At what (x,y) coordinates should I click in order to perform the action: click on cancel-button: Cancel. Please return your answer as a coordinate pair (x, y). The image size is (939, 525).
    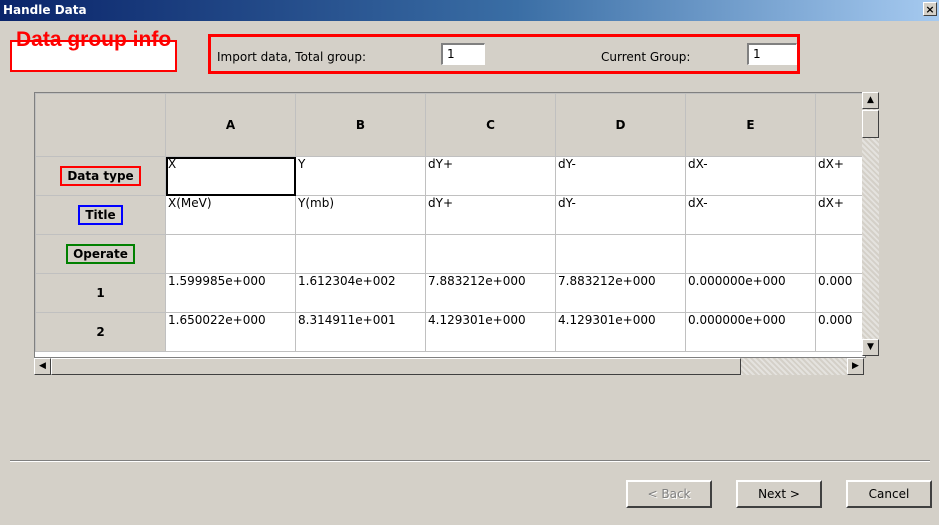
    Looking at the image, I should click on (889, 494).